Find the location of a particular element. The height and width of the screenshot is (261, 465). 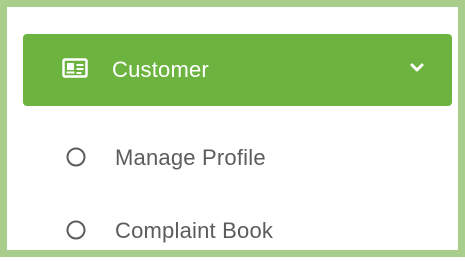

menu-item-label: Complaint Book is located at coordinates (194, 230).